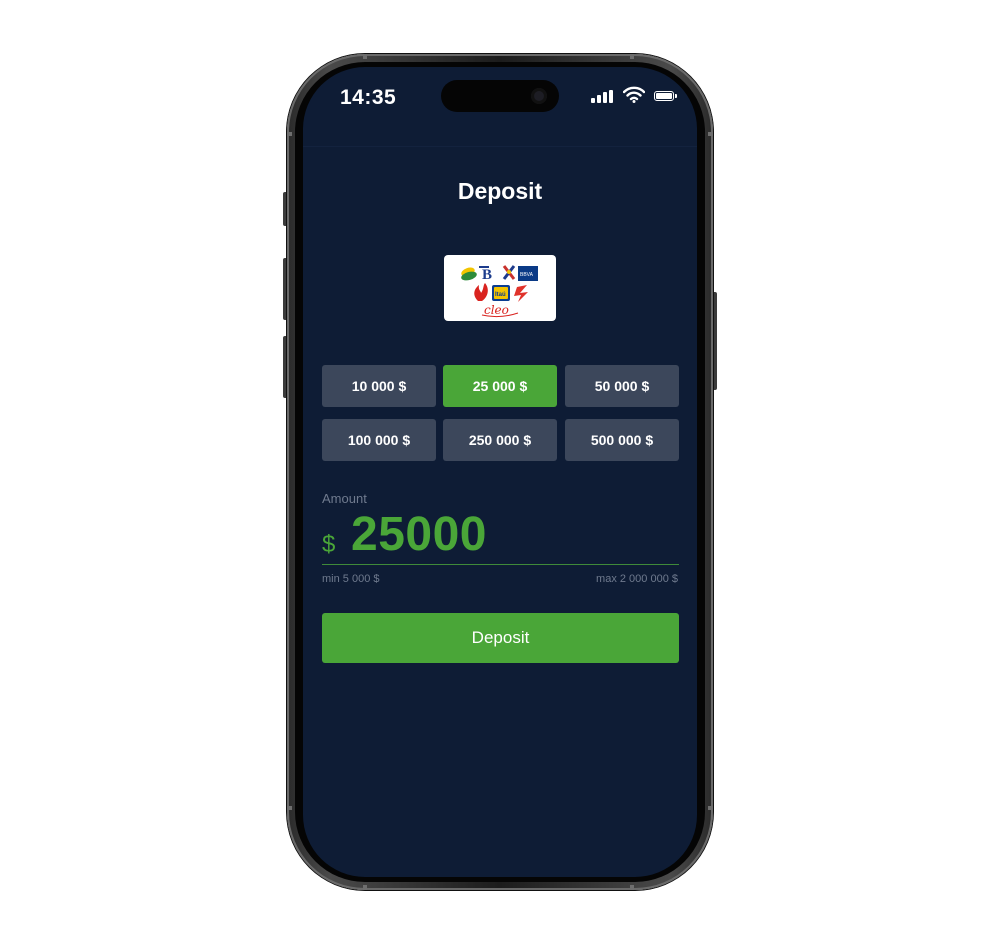 The image size is (1000, 942). I want to click on bank-logos-icon: B BBVA Itaú cleo, so click(499, 291).